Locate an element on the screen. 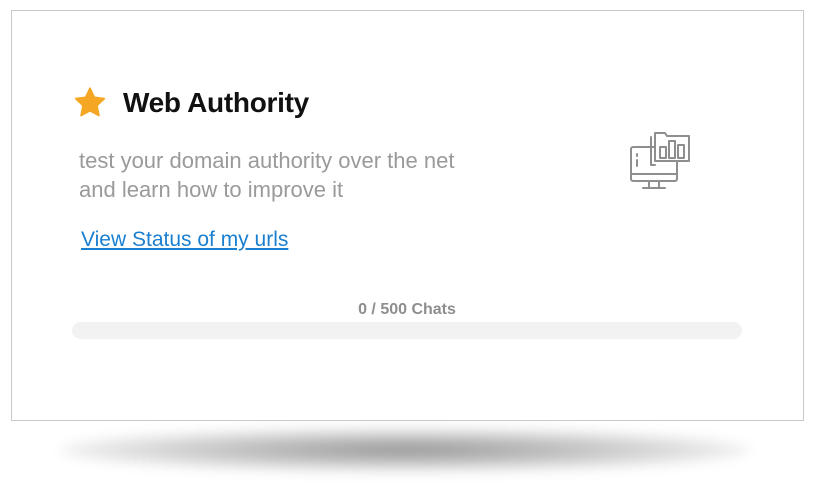 The image size is (815, 504). usage-progress-bar is located at coordinates (407, 330).